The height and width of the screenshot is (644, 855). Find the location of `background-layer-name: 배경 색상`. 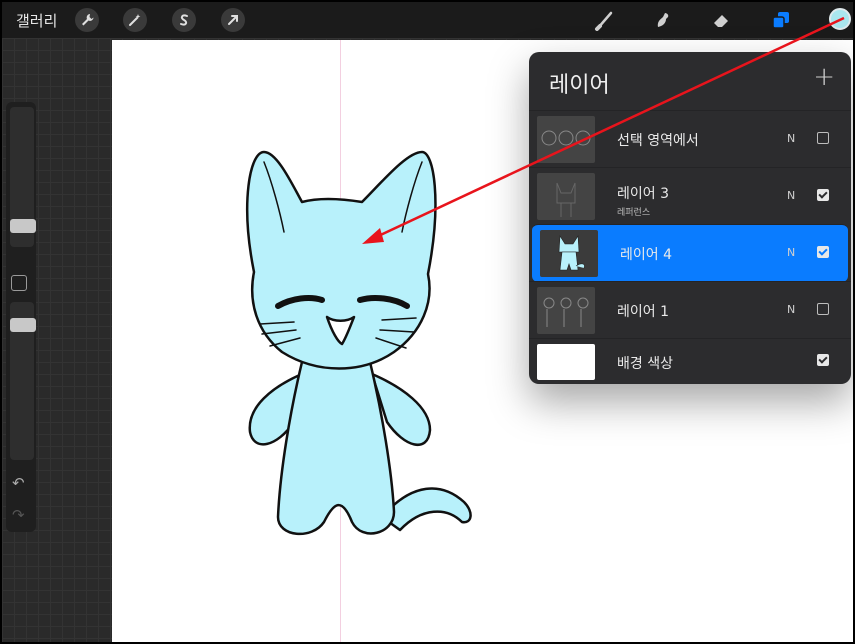

background-layer-name: 배경 색상 is located at coordinates (645, 364).